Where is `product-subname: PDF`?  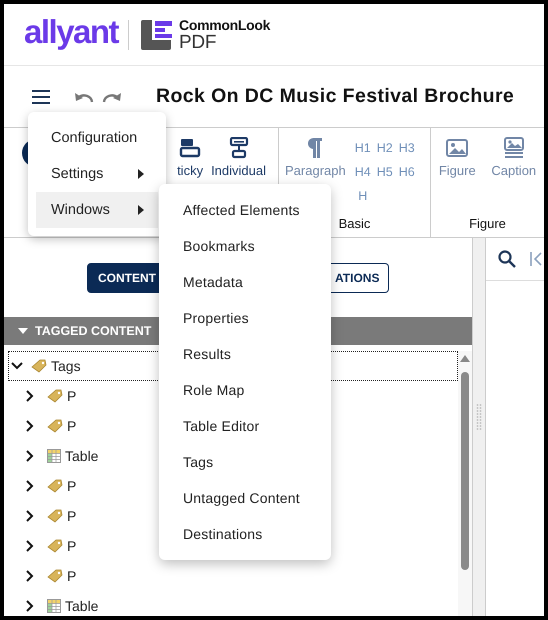
product-subname: PDF is located at coordinates (198, 42).